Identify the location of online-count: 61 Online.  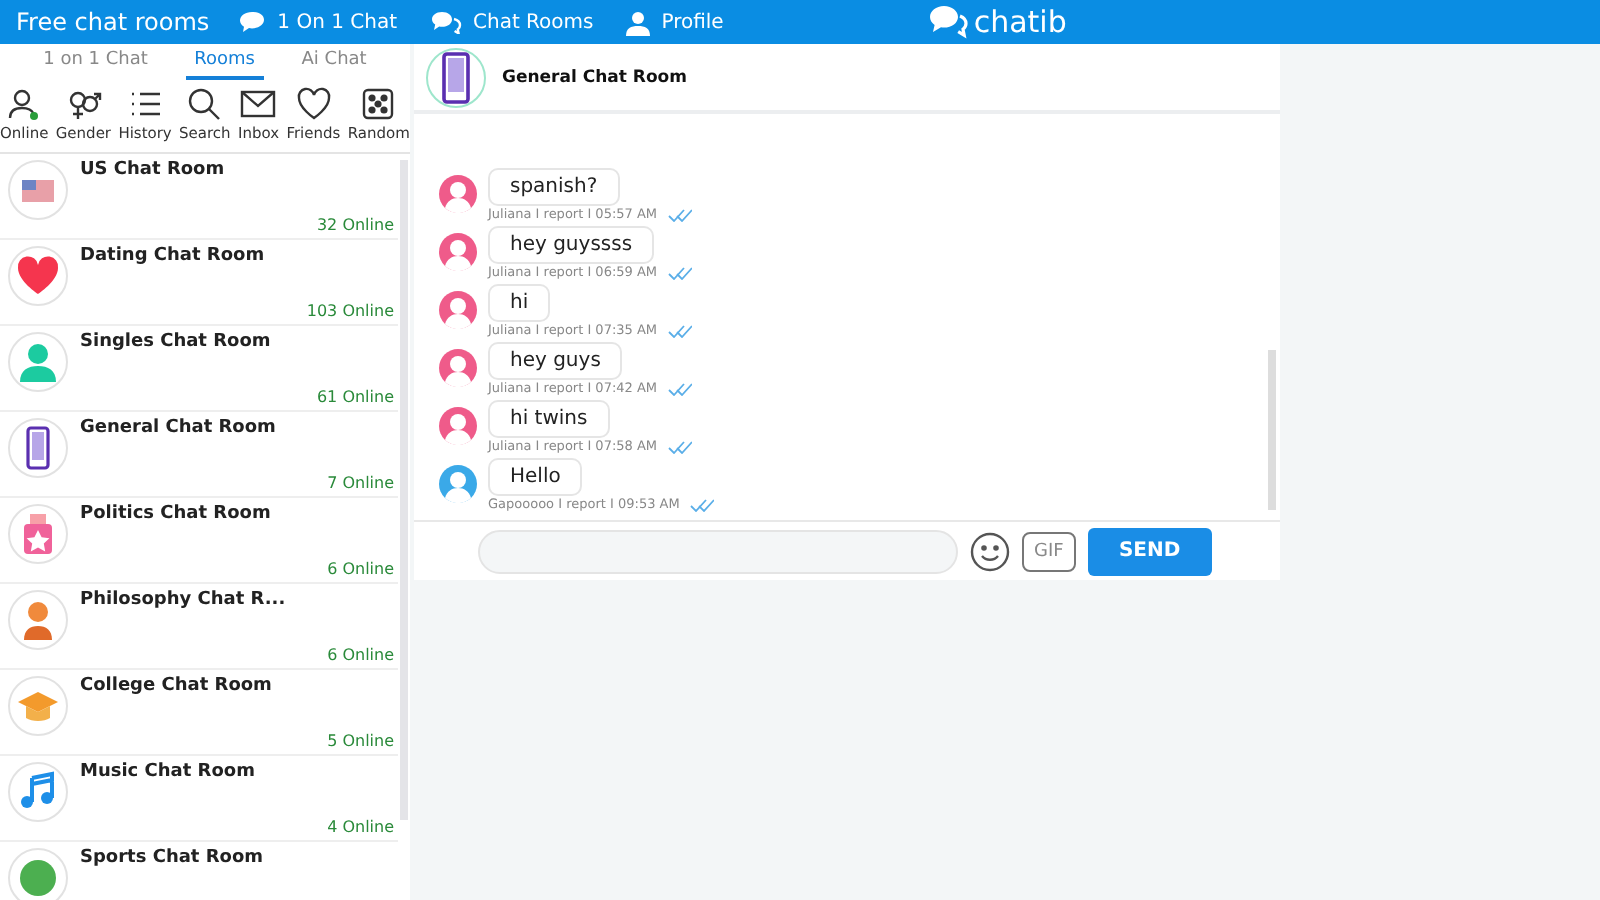
(355, 397).